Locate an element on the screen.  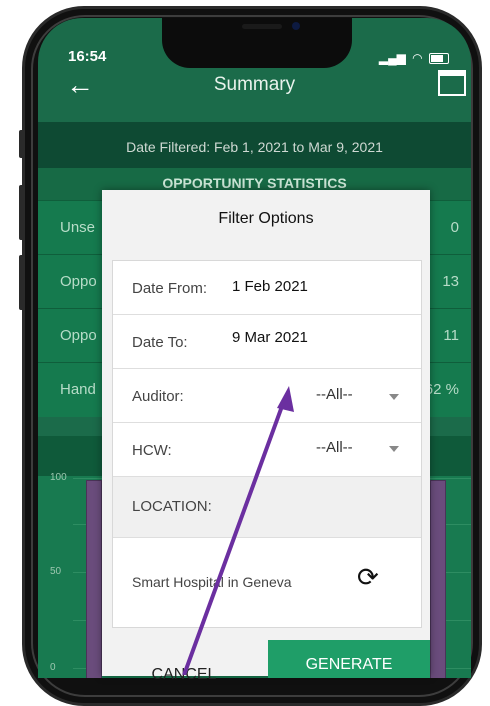
location-header: LOCATION: is located at coordinates (267, 507).